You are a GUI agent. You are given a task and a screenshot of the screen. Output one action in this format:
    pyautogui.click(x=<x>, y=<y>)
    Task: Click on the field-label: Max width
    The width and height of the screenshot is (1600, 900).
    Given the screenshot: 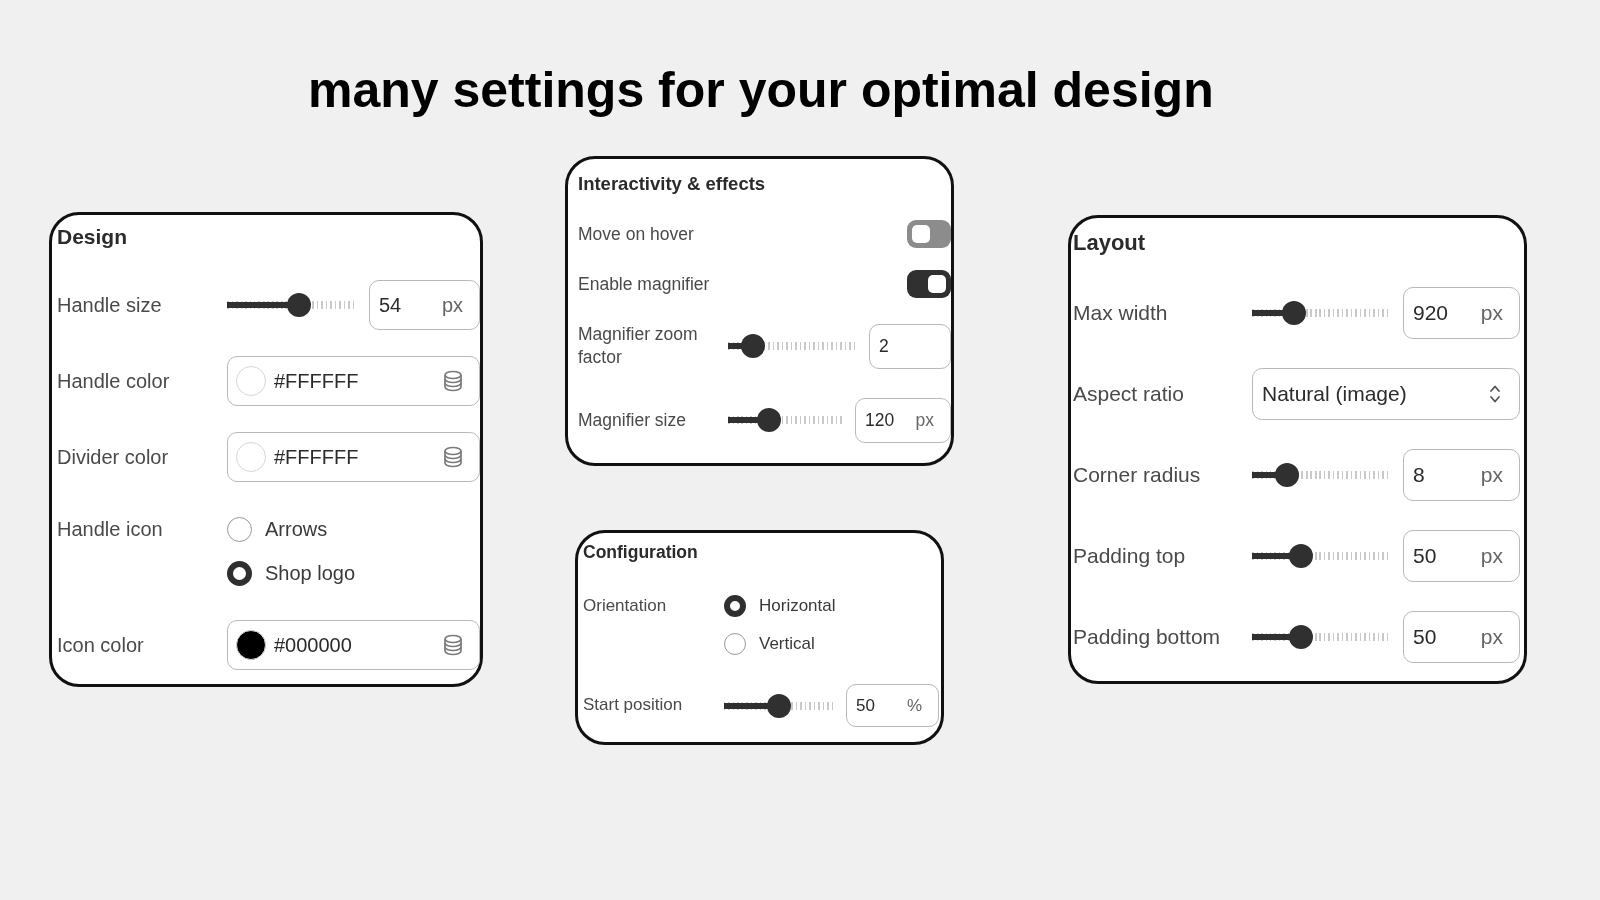 What is the action you would take?
    pyautogui.click(x=1120, y=313)
    